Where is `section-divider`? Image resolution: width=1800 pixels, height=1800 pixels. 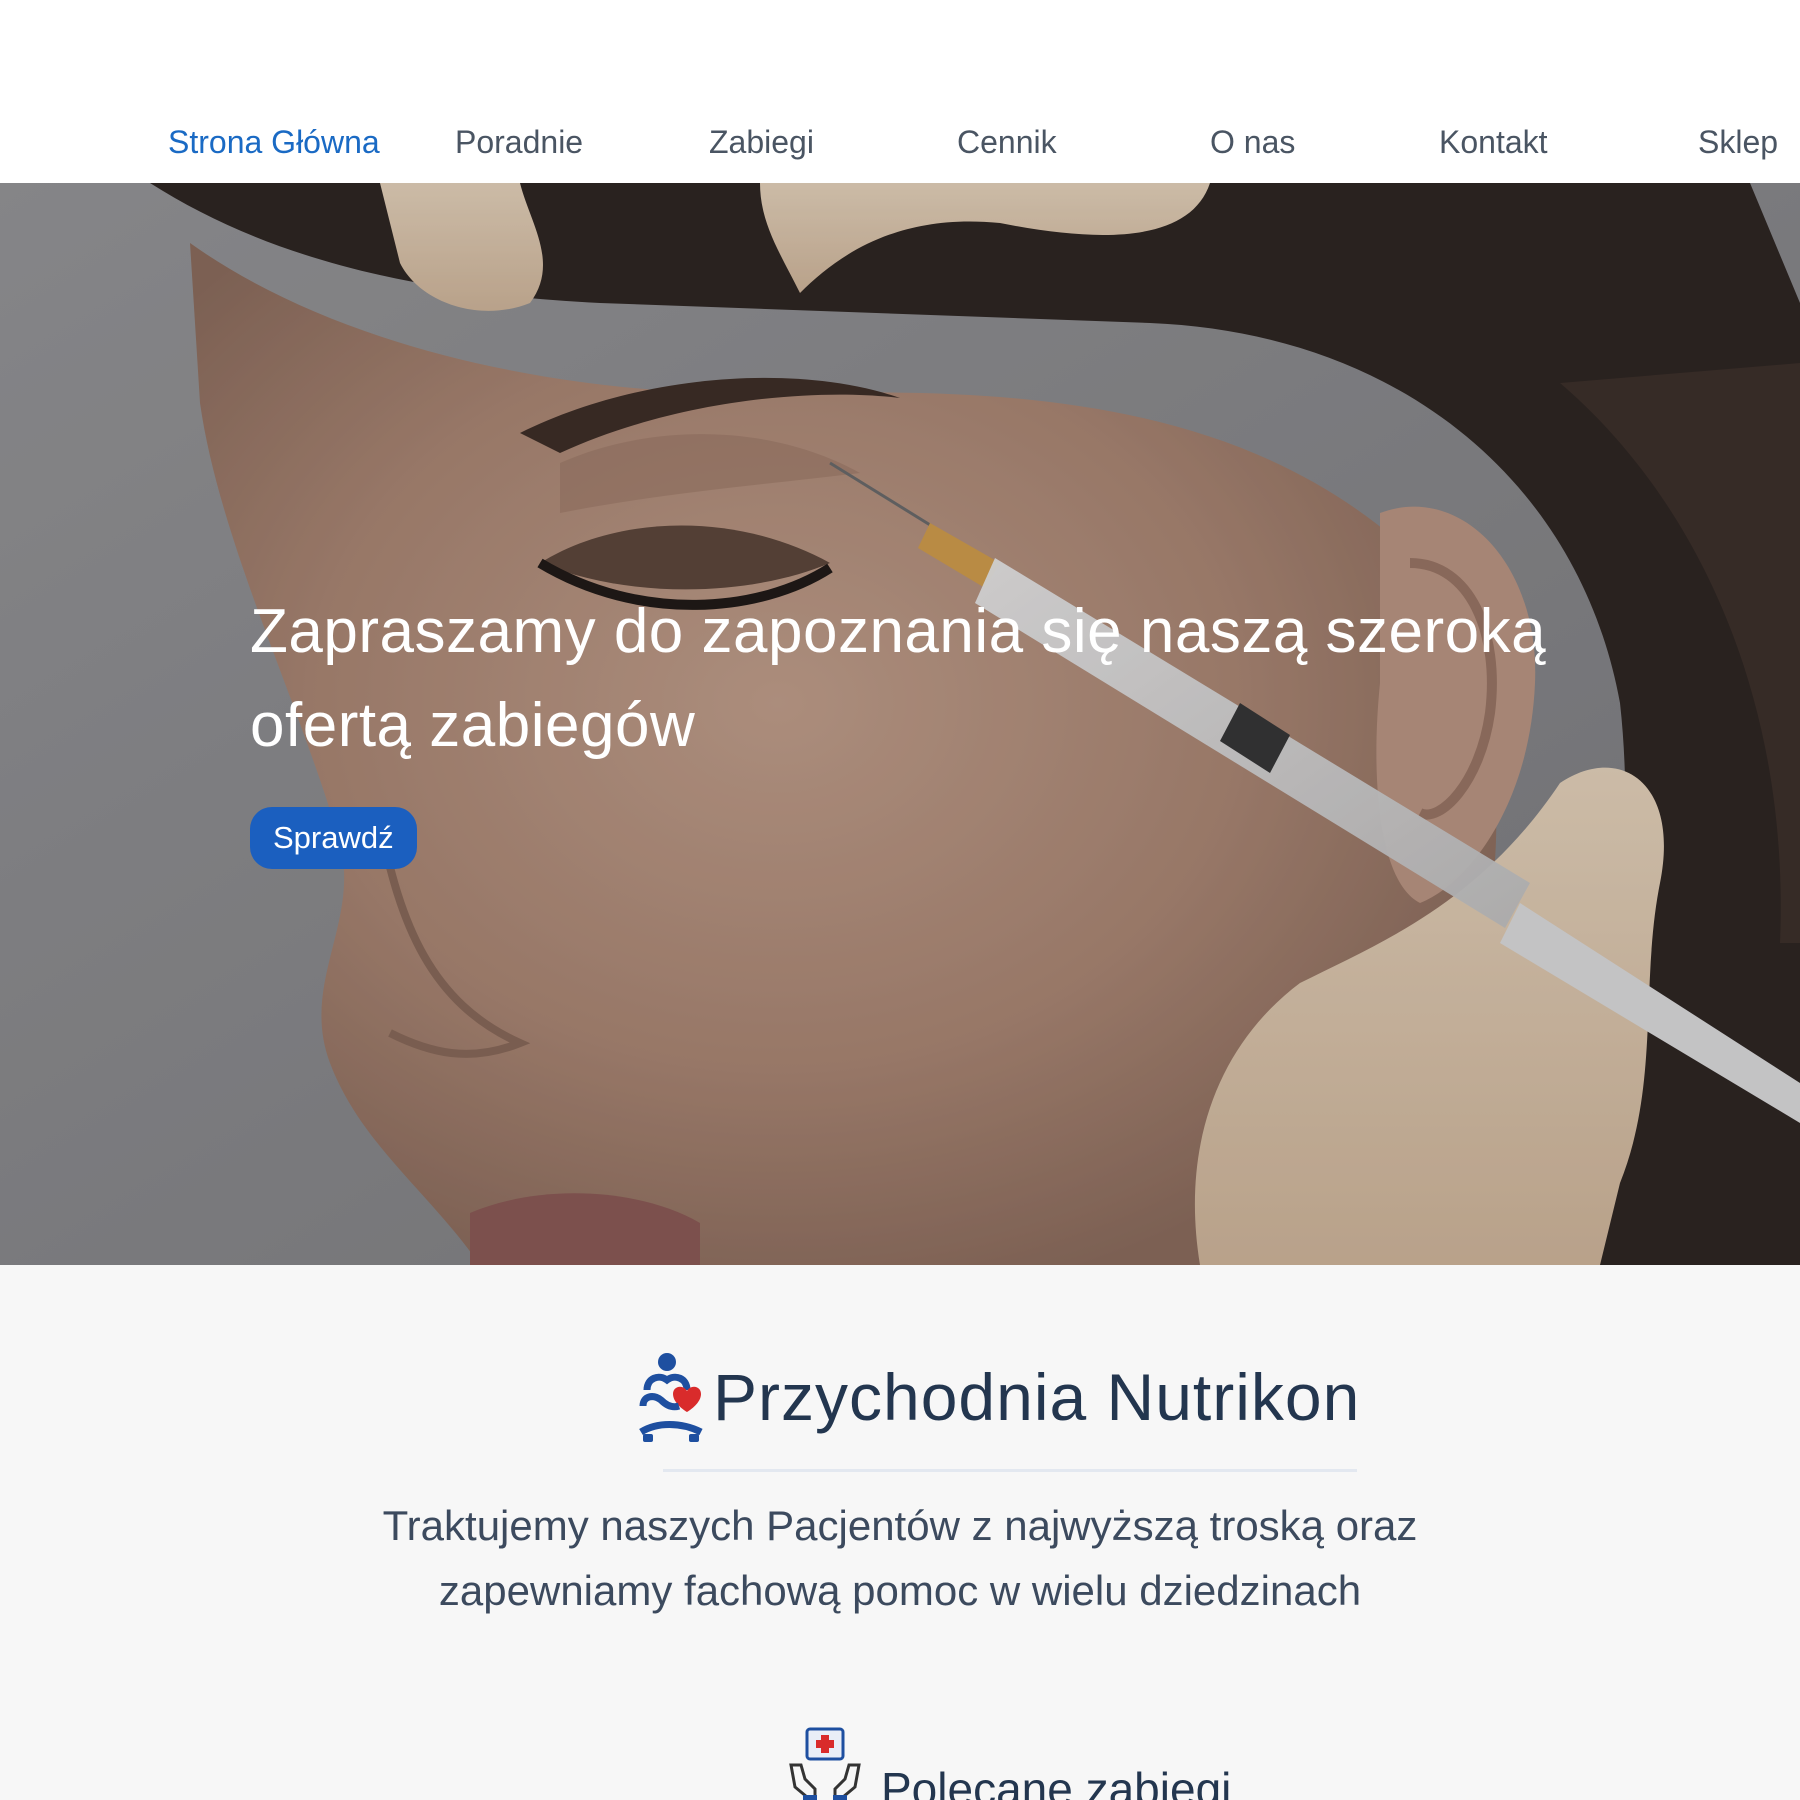 section-divider is located at coordinates (1010, 1470).